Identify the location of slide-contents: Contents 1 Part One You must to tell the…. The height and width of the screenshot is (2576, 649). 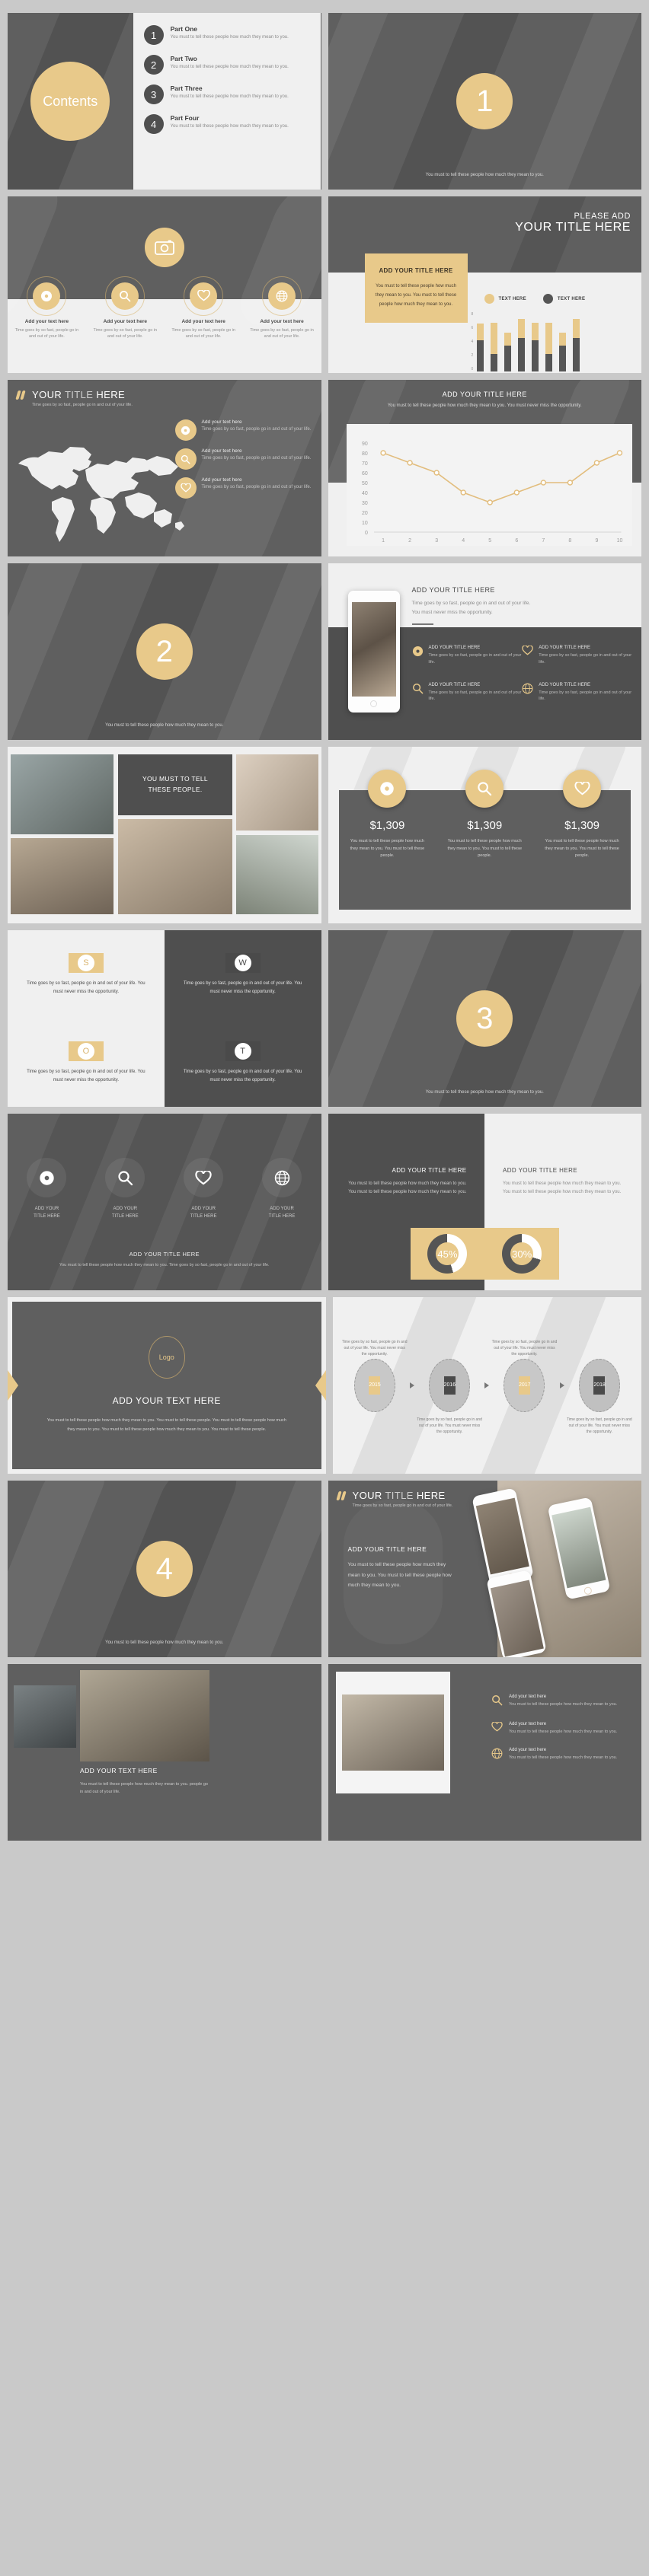
(164, 102).